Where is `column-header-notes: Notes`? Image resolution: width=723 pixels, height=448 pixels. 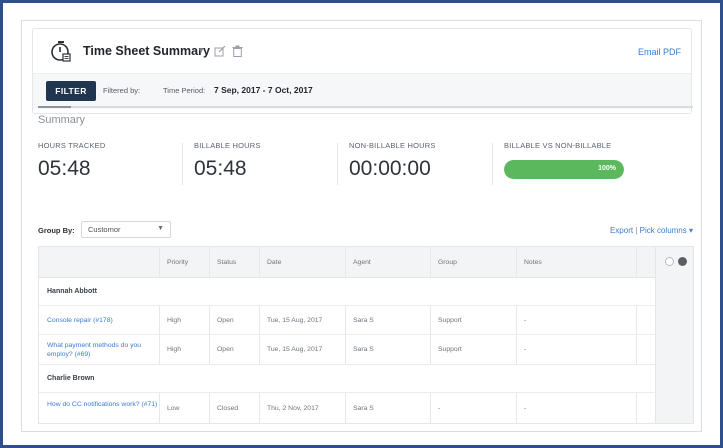
column-header-notes: Notes is located at coordinates (533, 262).